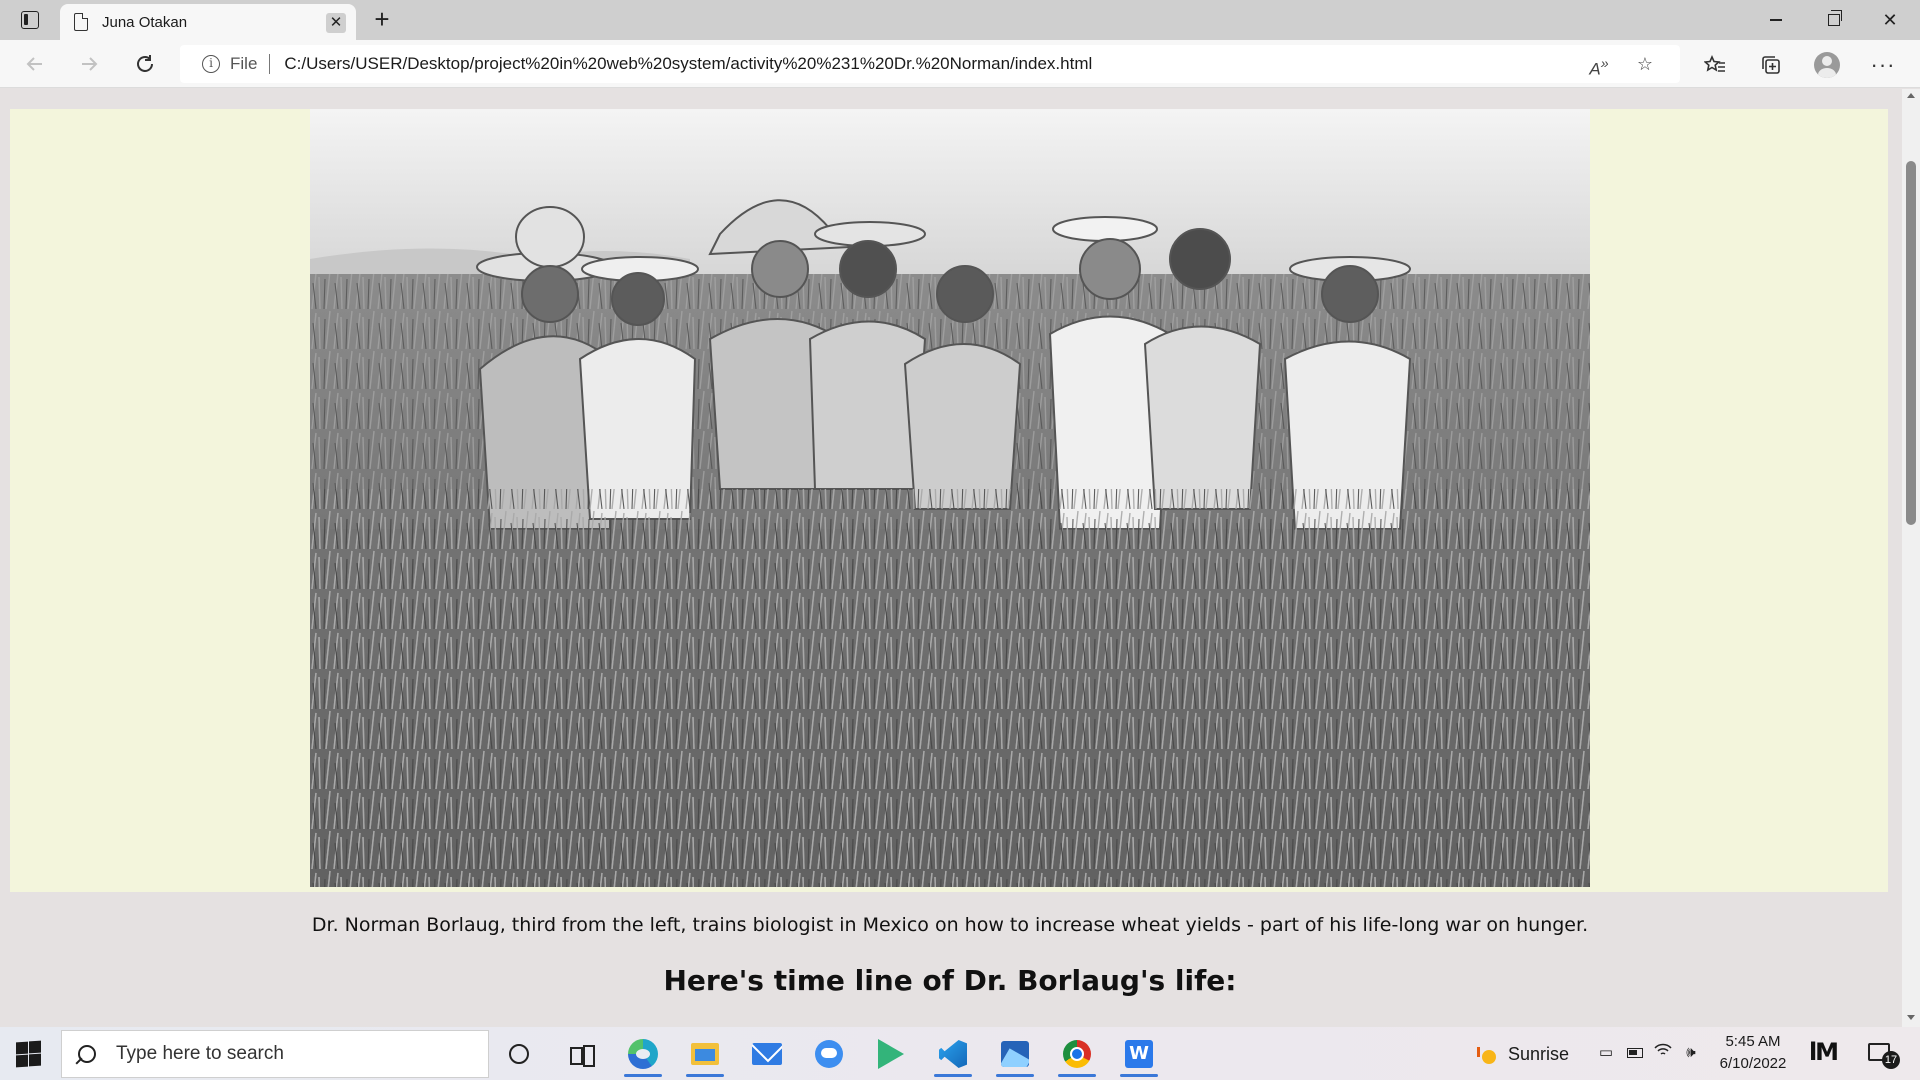  I want to click on tab-close-icon: ✕, so click(336, 23).